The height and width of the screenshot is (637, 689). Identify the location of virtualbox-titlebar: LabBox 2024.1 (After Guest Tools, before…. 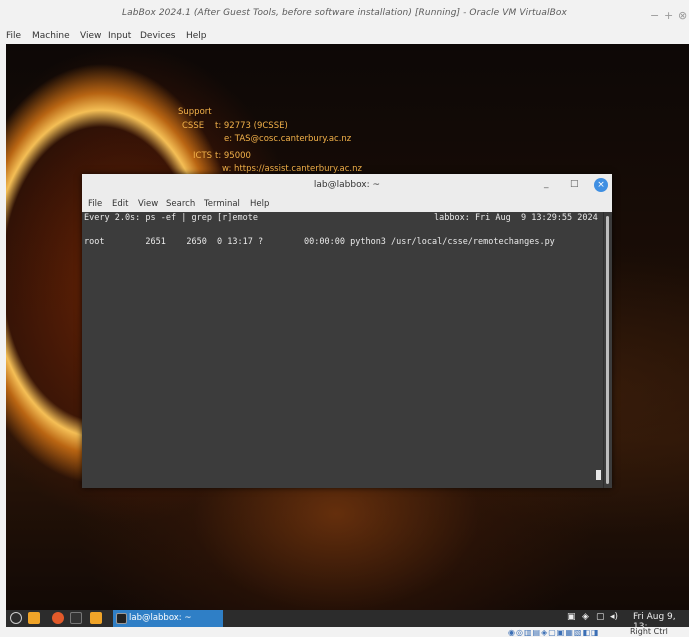
(344, 14).